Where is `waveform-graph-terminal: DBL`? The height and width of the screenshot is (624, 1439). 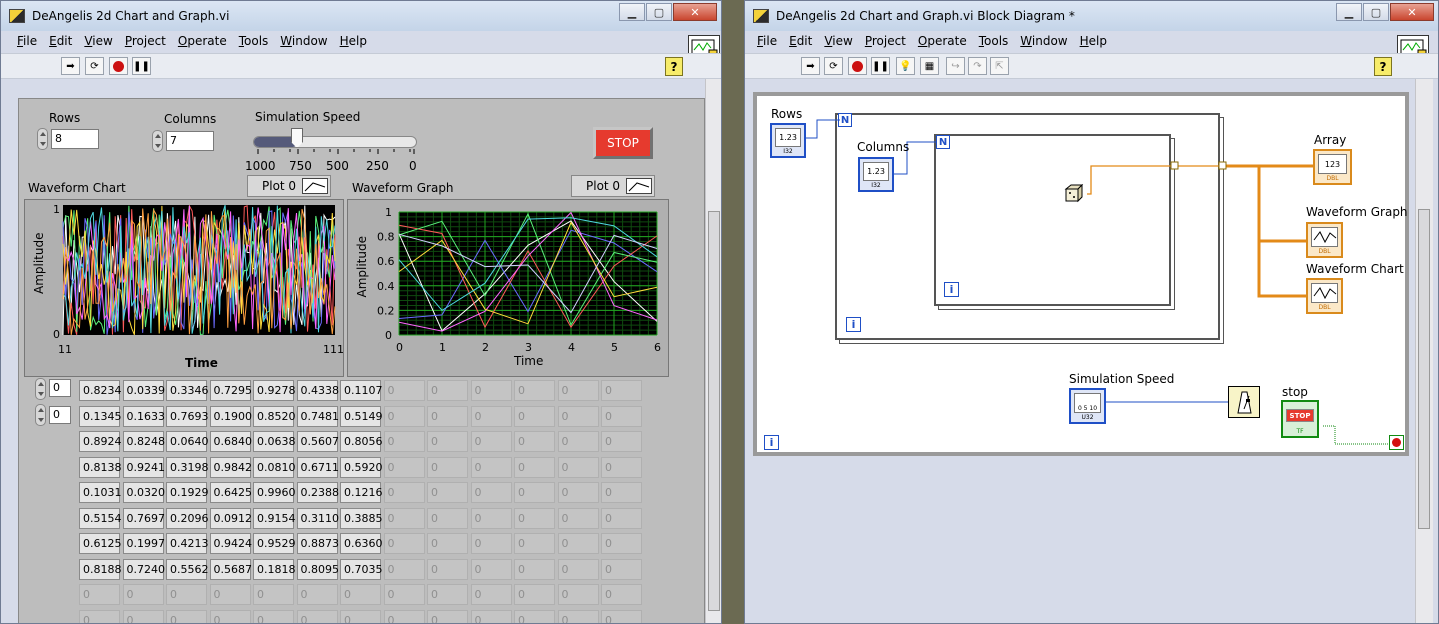 waveform-graph-terminal: DBL is located at coordinates (1324, 240).